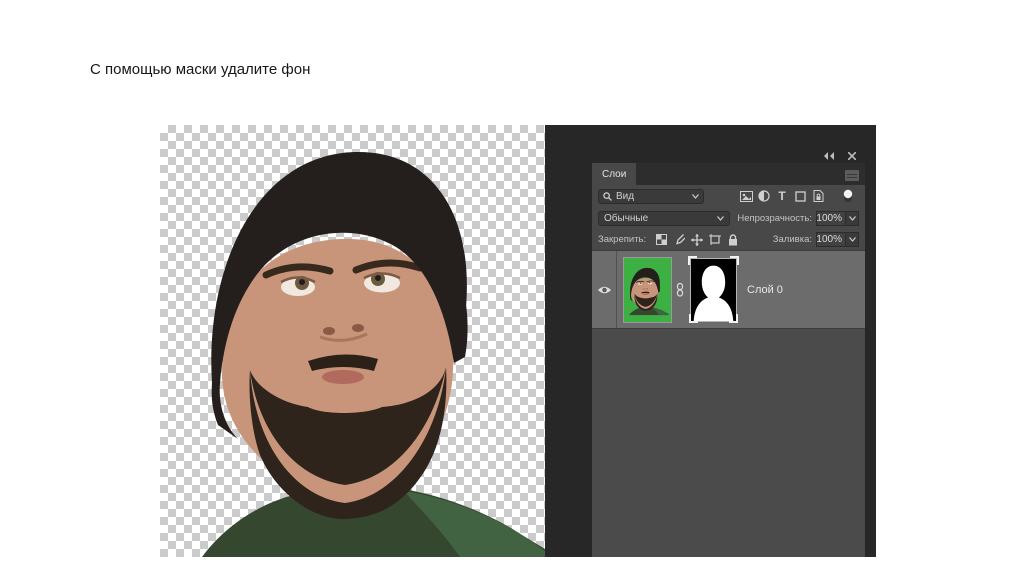 The image size is (1024, 574). I want to click on search-icon, so click(607, 196).